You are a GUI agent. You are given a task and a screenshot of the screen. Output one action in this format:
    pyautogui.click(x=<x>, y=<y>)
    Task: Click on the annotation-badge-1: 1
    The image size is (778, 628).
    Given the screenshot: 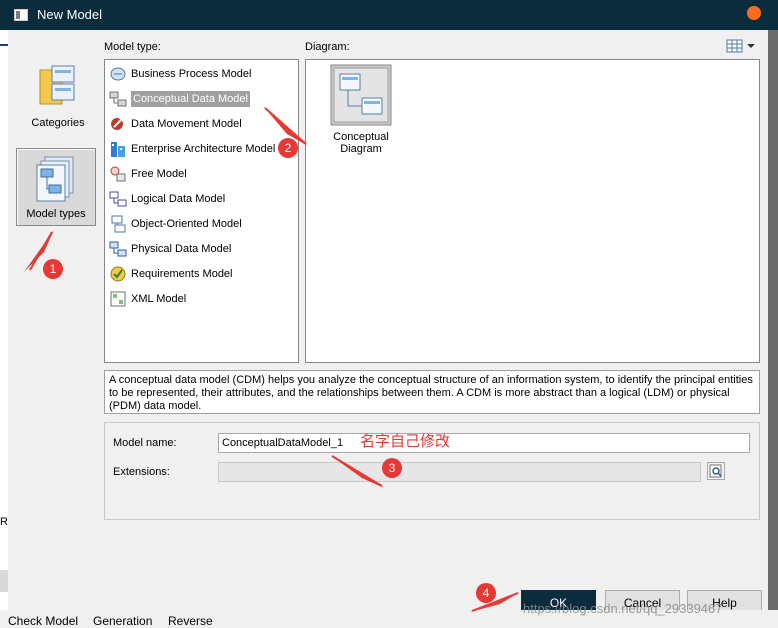 What is the action you would take?
    pyautogui.click(x=53, y=269)
    